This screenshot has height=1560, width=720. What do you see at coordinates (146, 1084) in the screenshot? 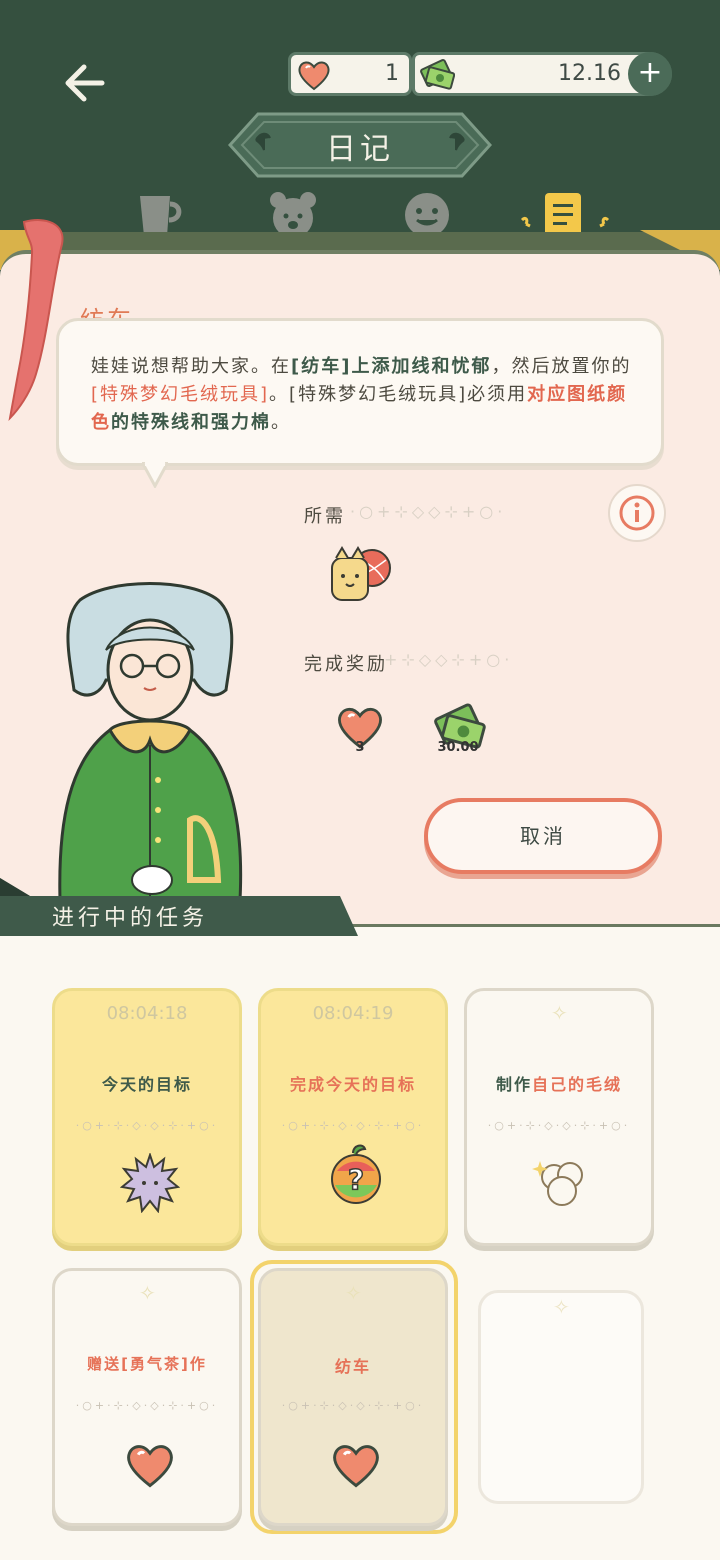
I see `task-title: 今天的目标` at bounding box center [146, 1084].